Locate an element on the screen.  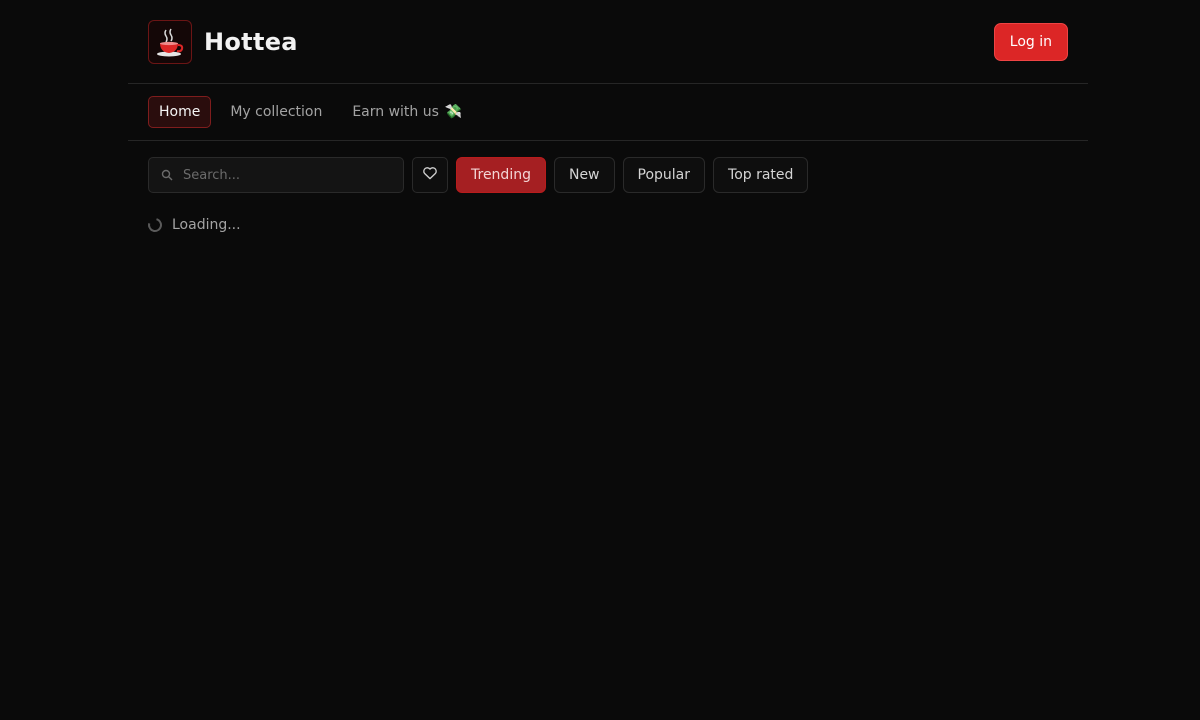
search-box is located at coordinates (276, 175).